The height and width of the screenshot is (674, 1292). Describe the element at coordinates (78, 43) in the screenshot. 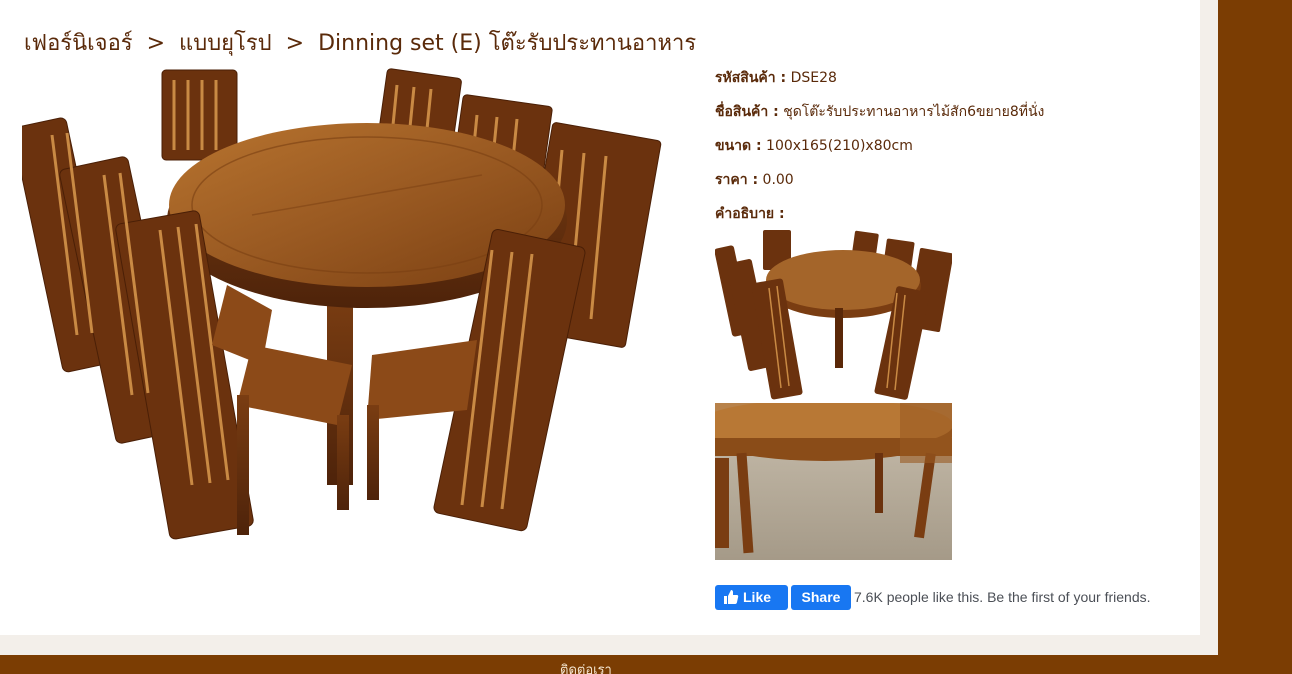

I see `breadcrumb-item-furniture: เฟอร์นิเจอร์` at that location.